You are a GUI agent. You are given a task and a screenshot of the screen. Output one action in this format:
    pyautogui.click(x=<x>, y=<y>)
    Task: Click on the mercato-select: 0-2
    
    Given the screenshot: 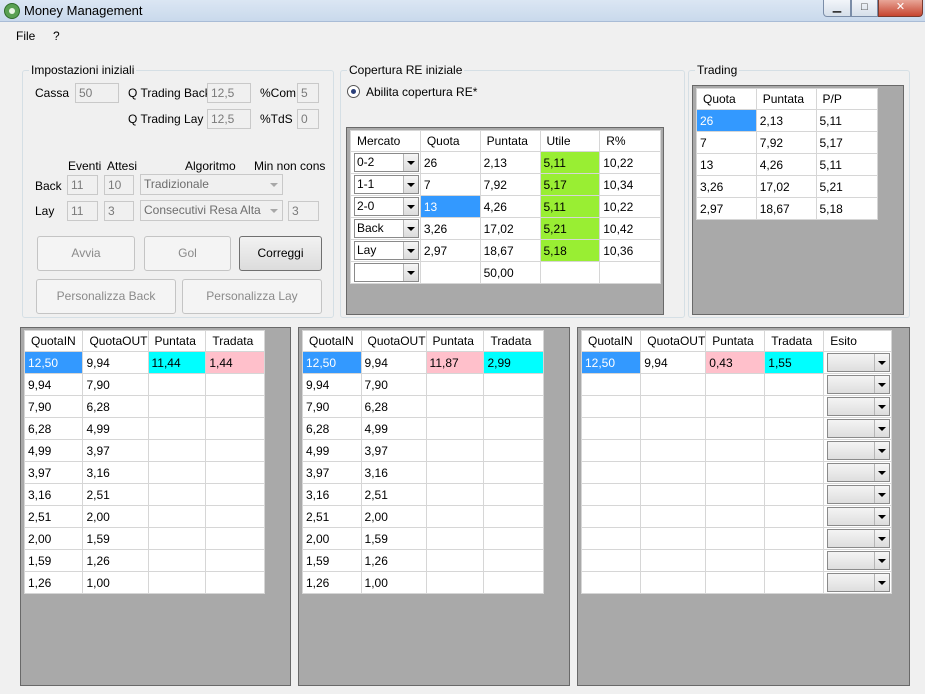 What is the action you would take?
    pyautogui.click(x=386, y=162)
    